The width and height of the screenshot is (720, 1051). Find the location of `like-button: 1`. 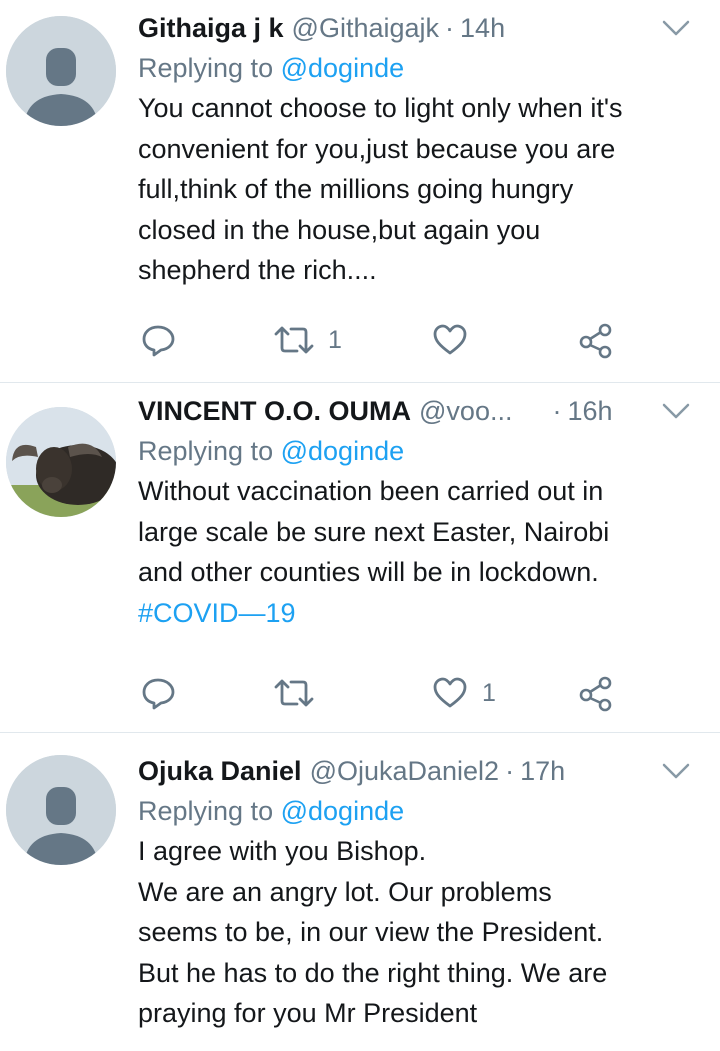

like-button: 1 is located at coordinates (463, 693).